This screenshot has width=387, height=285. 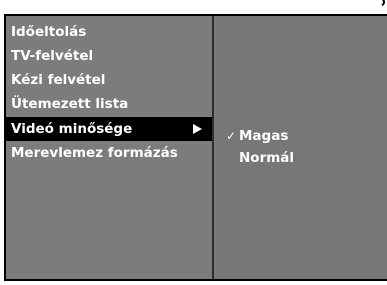 What do you see at coordinates (376, 4) in the screenshot?
I see `corner-decoration` at bounding box center [376, 4].